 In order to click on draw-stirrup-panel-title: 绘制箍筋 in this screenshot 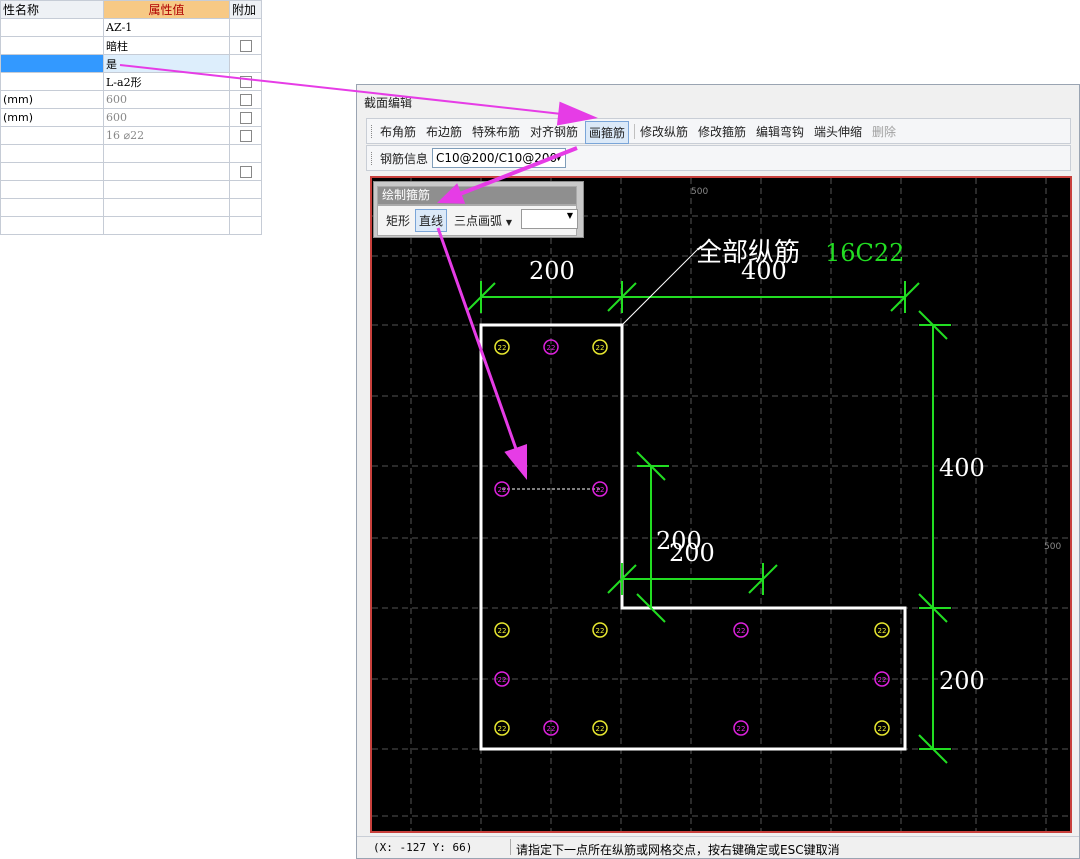, I will do `click(477, 195)`.